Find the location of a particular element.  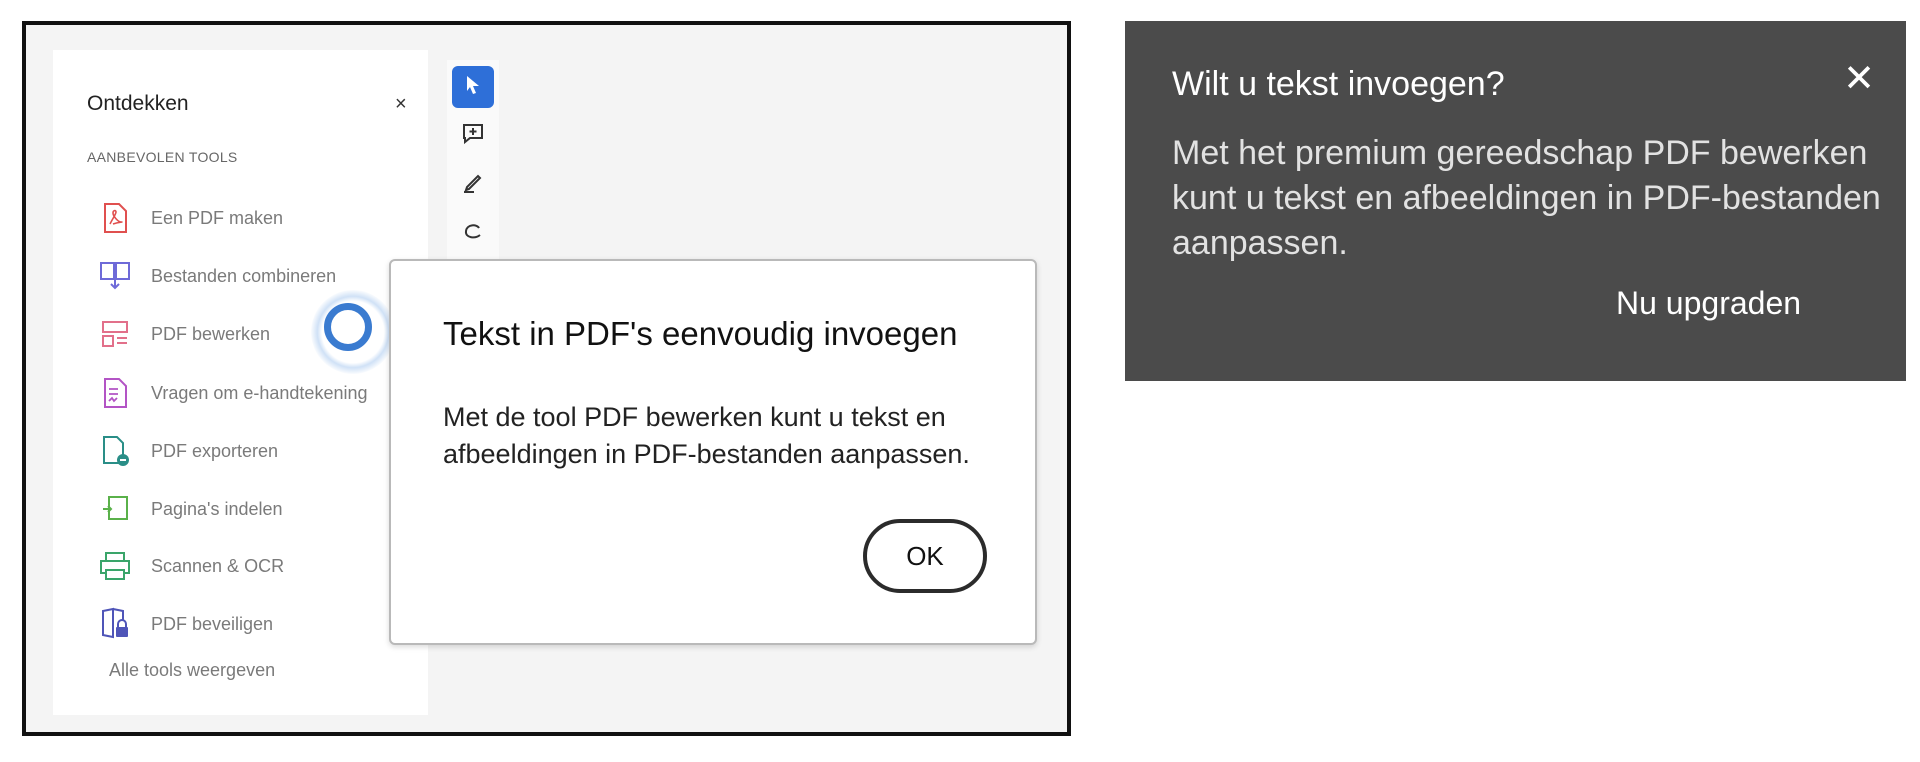

select-tool-button is located at coordinates (473, 87).